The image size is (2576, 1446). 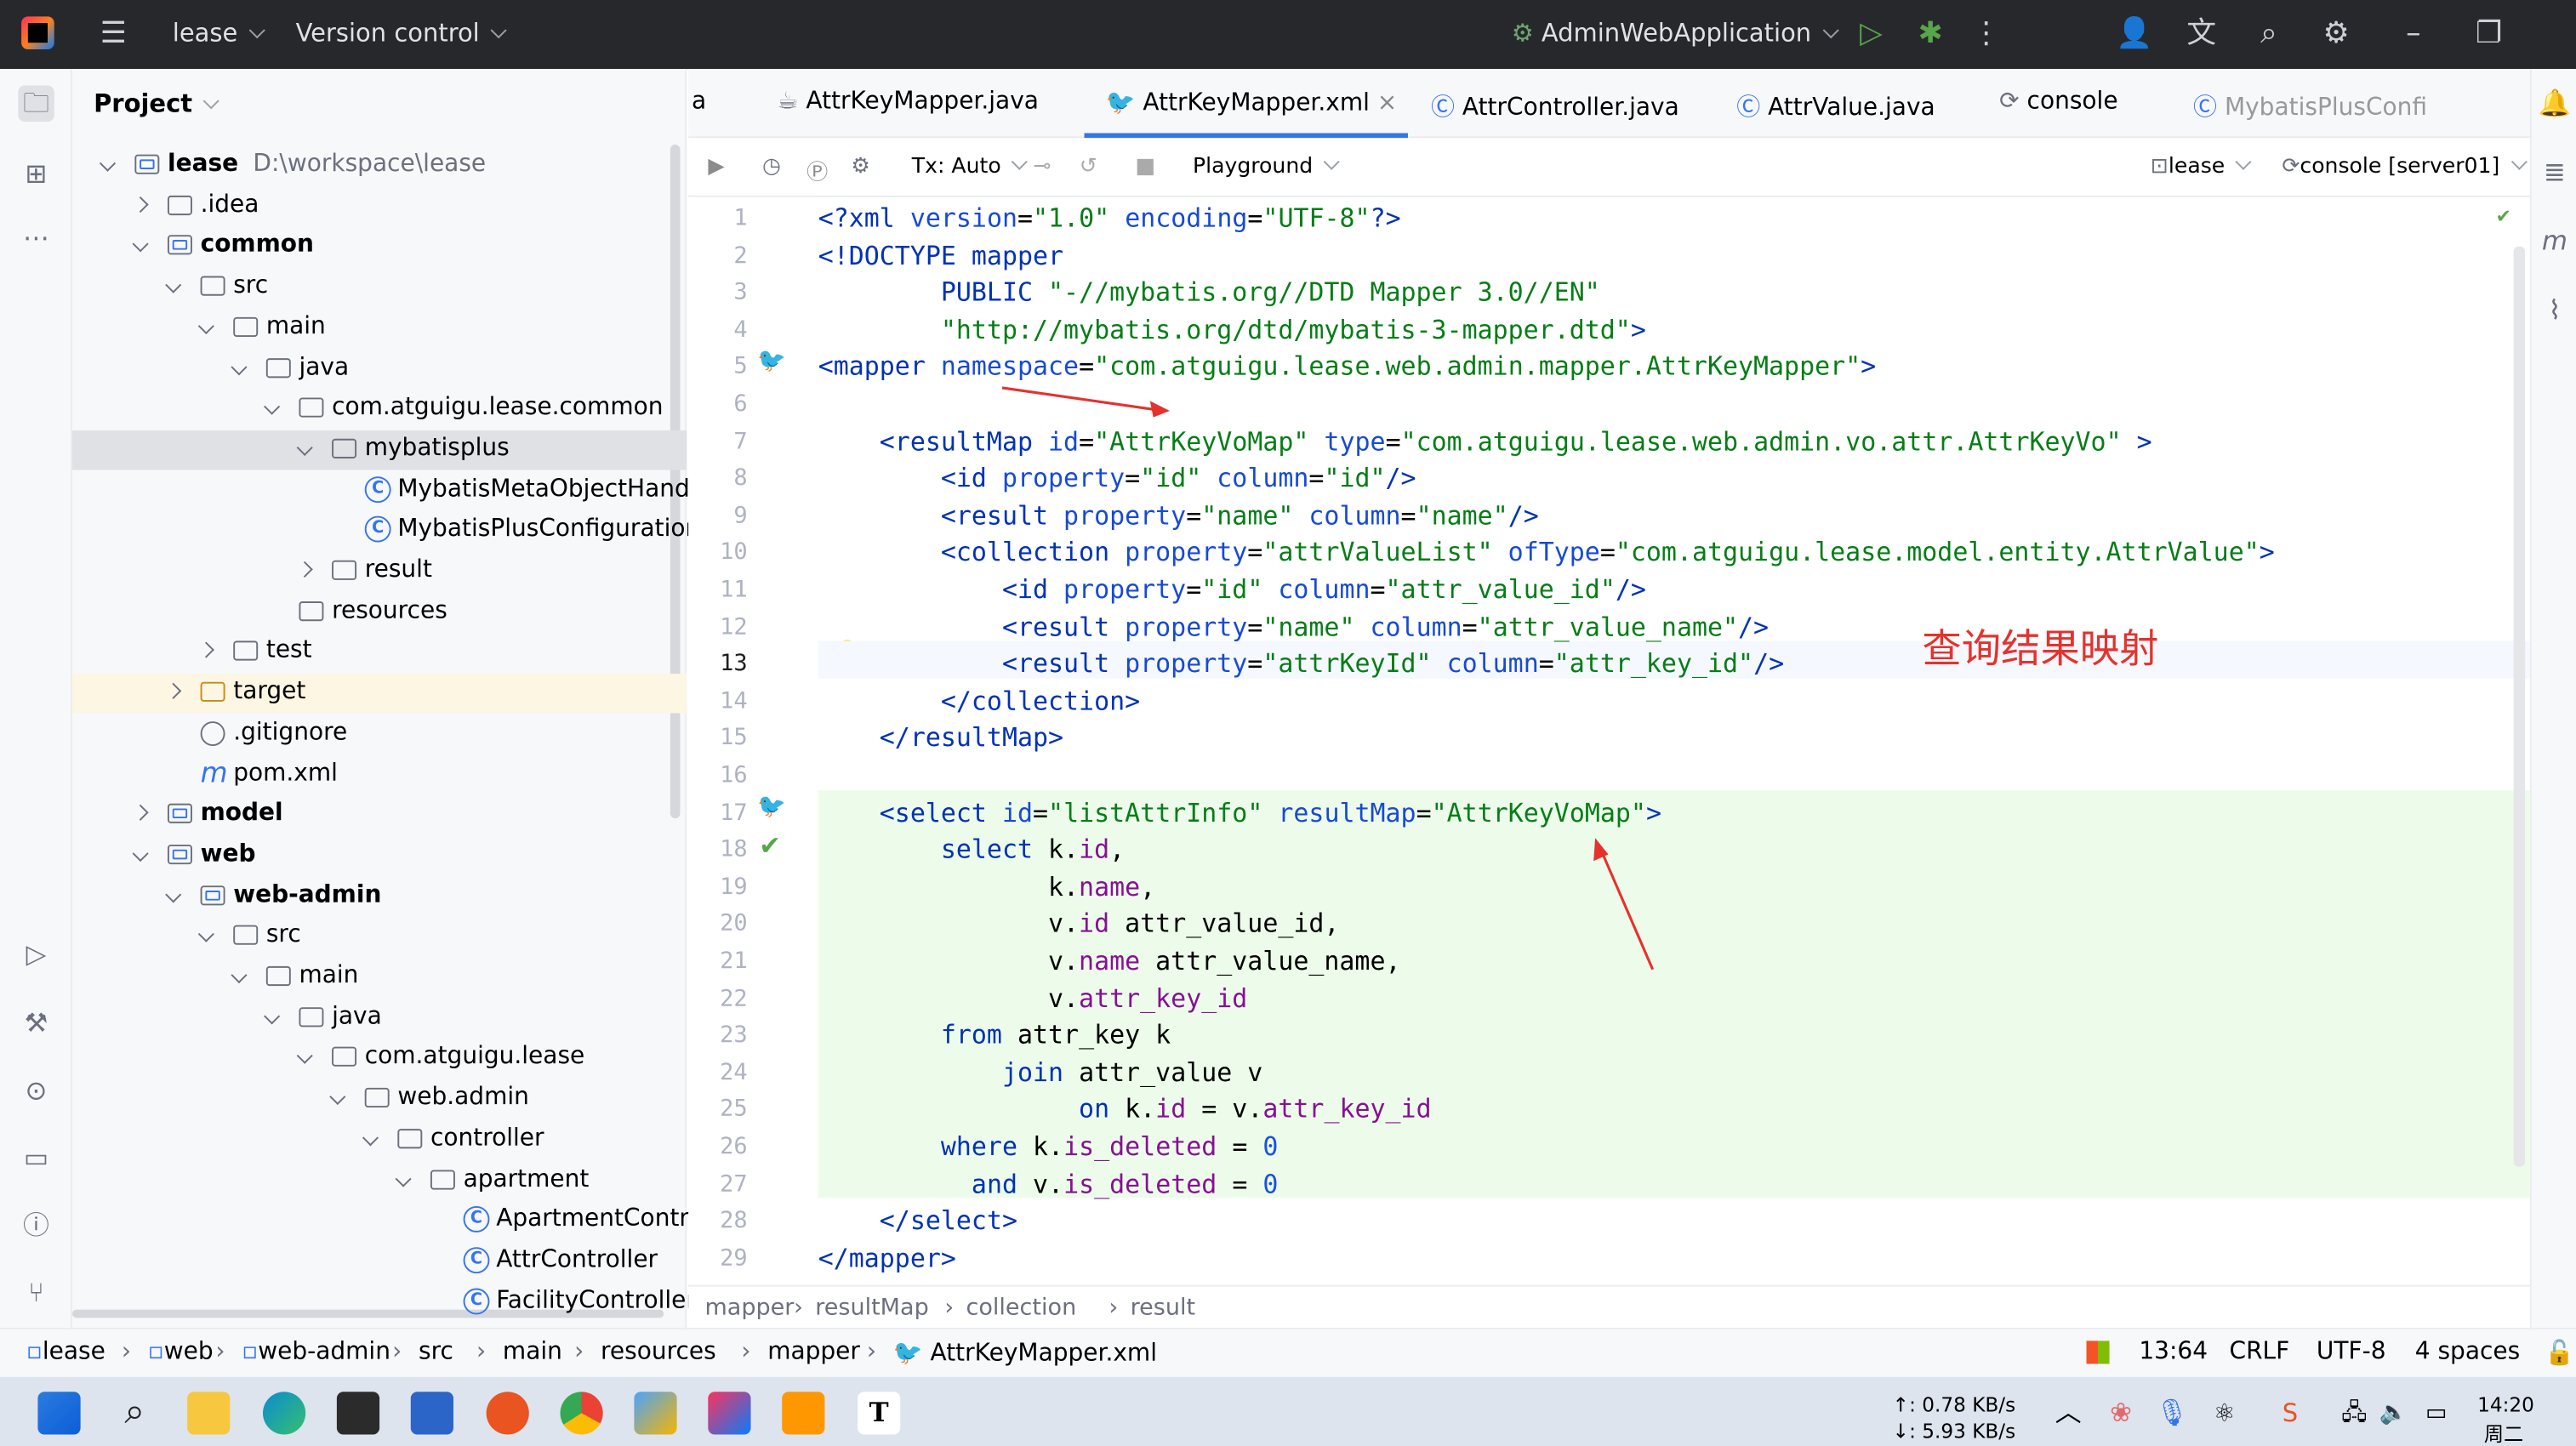 What do you see at coordinates (2394, 1413) in the screenshot?
I see `volume-icon: 🔈` at bounding box center [2394, 1413].